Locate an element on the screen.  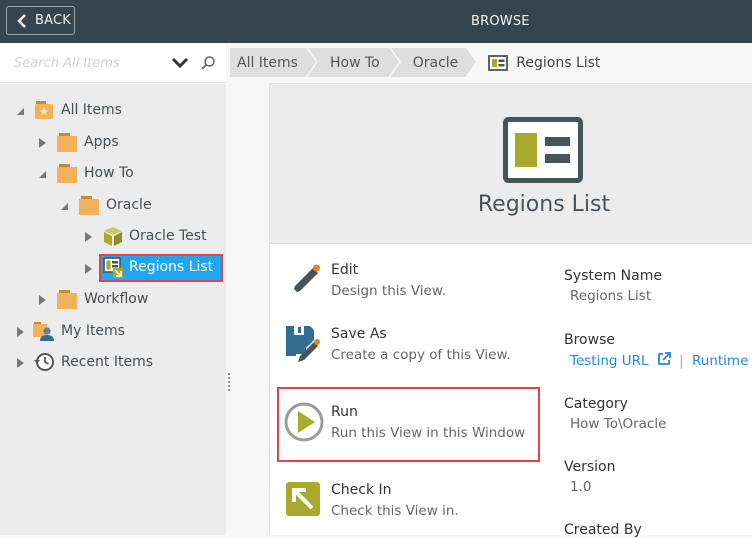
property-created-by: Created By is located at coordinates (603, 530).